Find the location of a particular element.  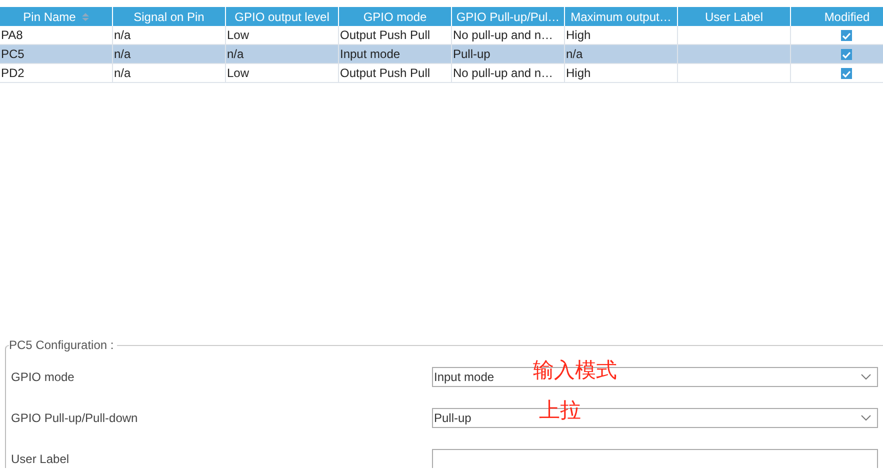

table-cell: PC5 is located at coordinates (56, 54).